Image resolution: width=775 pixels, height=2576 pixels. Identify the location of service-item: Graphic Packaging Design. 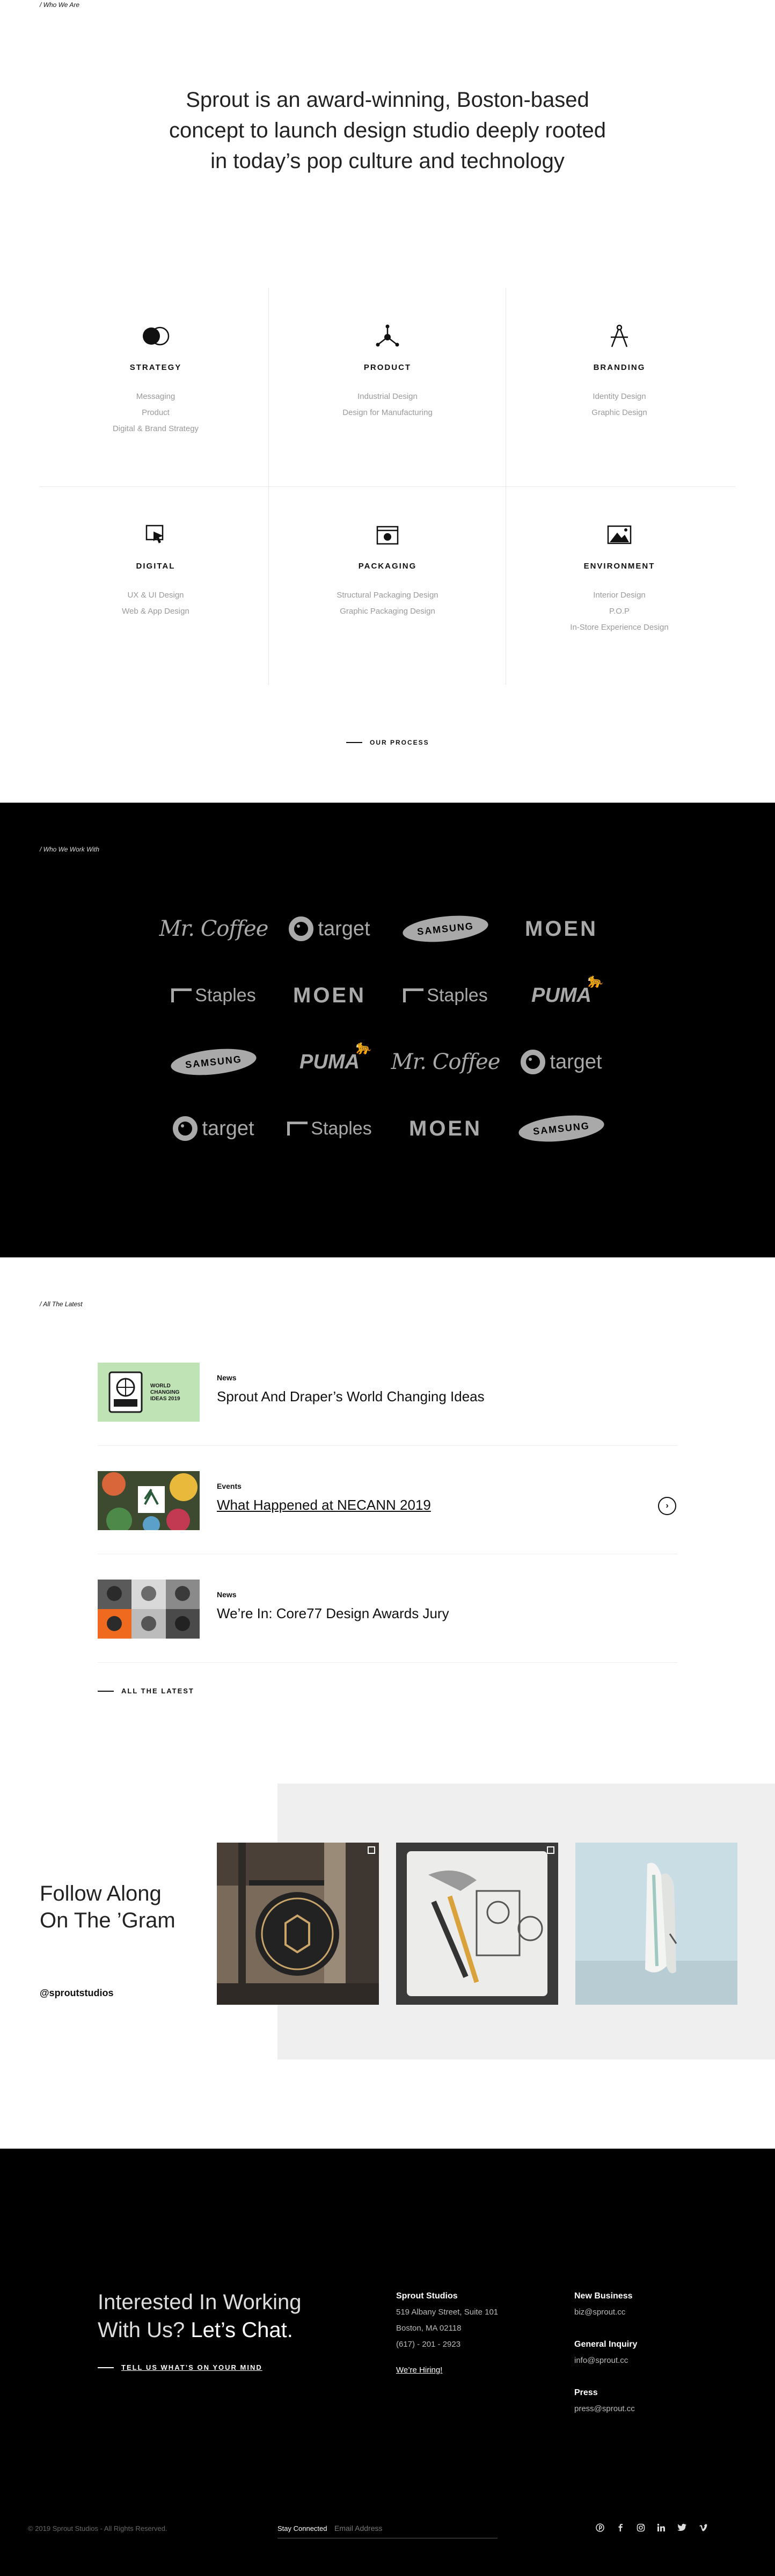
(387, 611).